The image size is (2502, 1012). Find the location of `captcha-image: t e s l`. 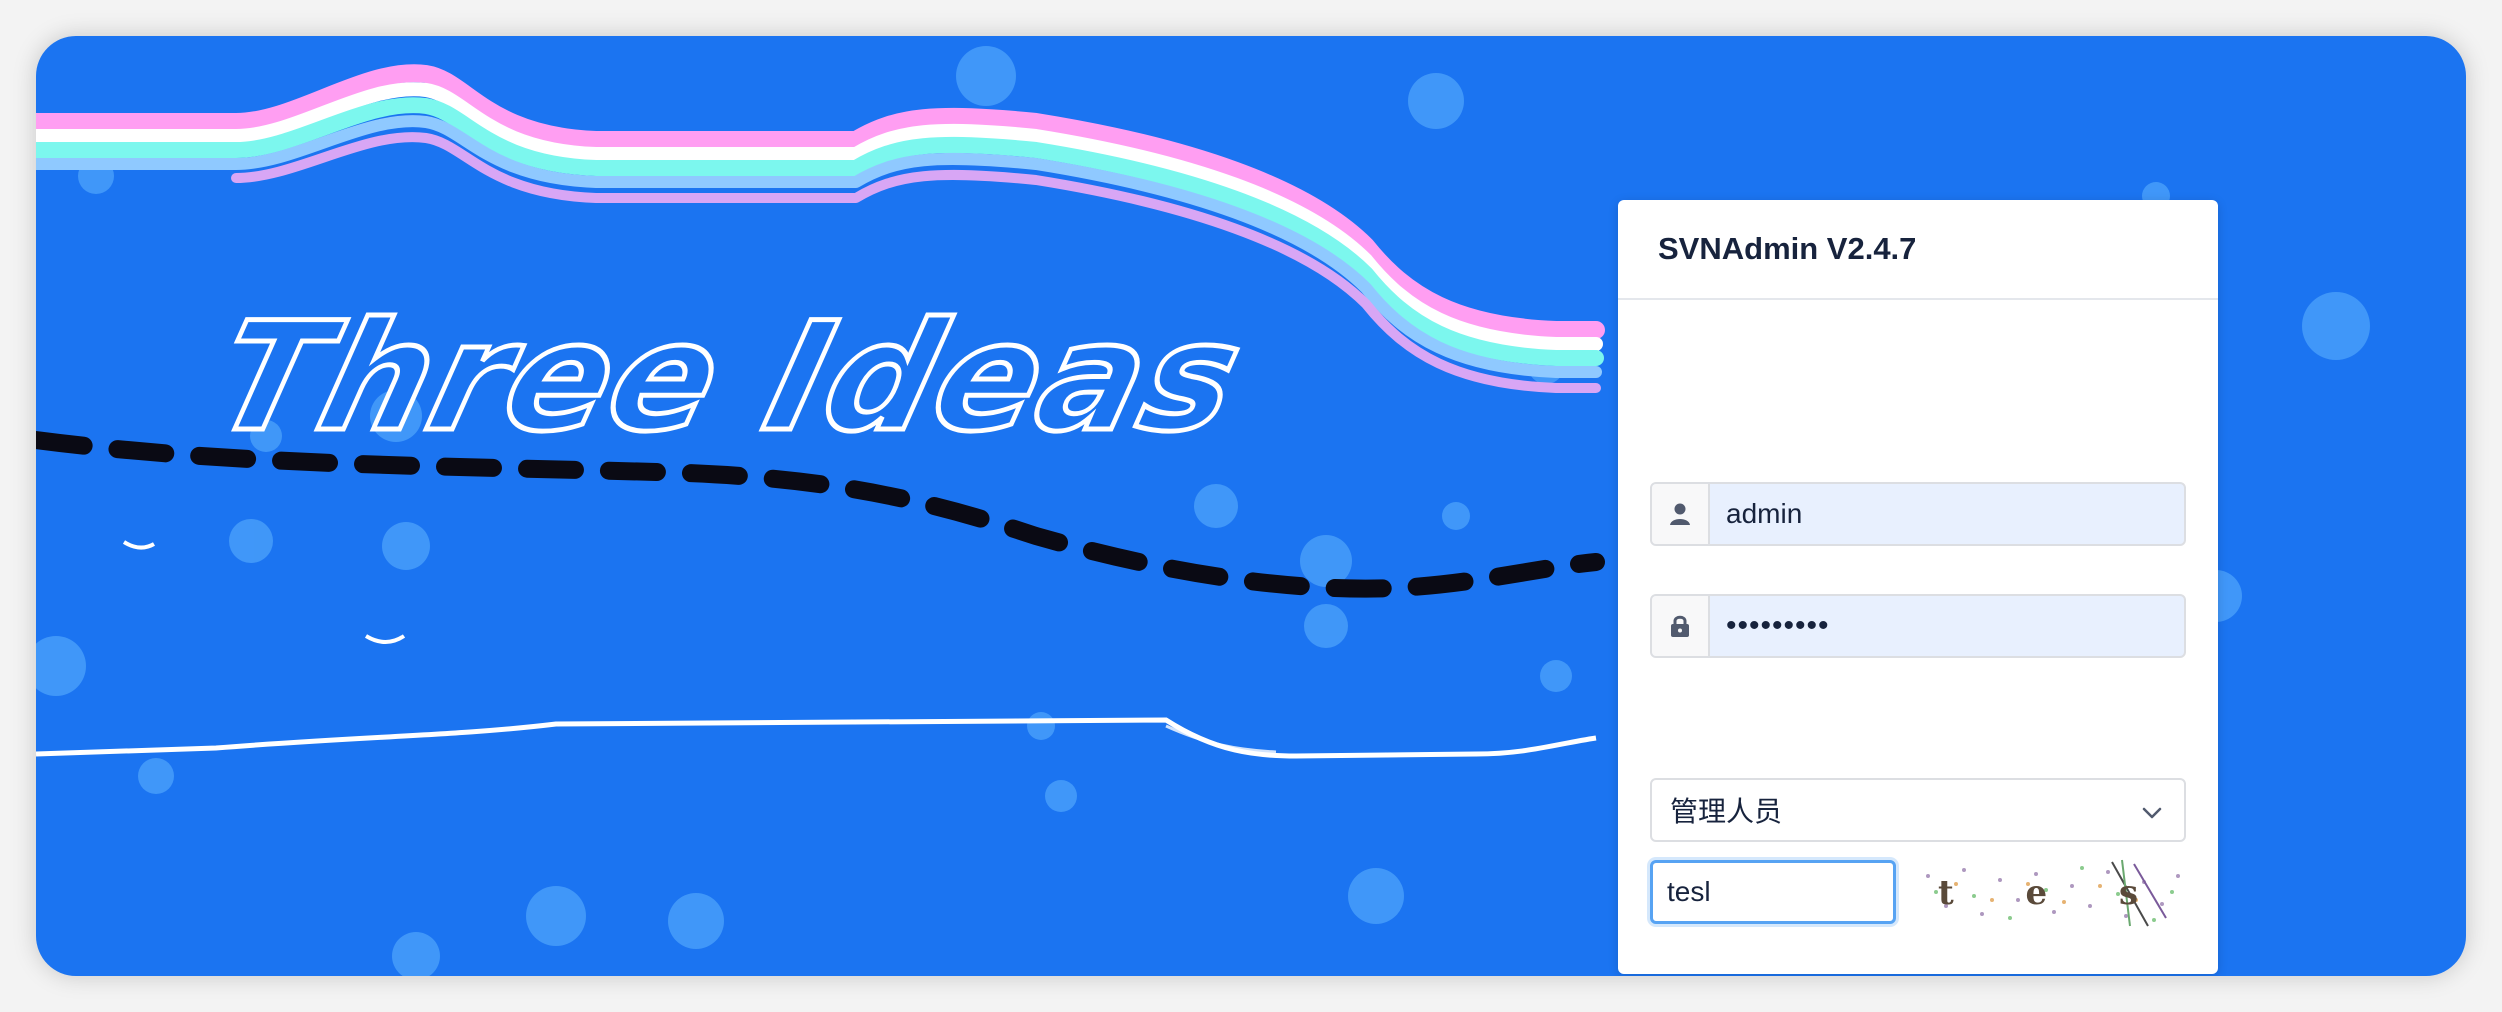

captcha-image: t e s l is located at coordinates (2051, 892).